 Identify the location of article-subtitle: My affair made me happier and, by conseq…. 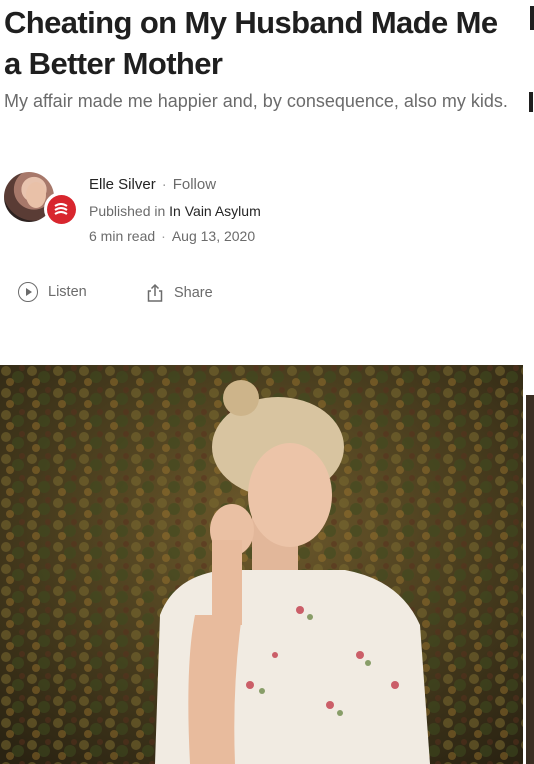
(256, 101).